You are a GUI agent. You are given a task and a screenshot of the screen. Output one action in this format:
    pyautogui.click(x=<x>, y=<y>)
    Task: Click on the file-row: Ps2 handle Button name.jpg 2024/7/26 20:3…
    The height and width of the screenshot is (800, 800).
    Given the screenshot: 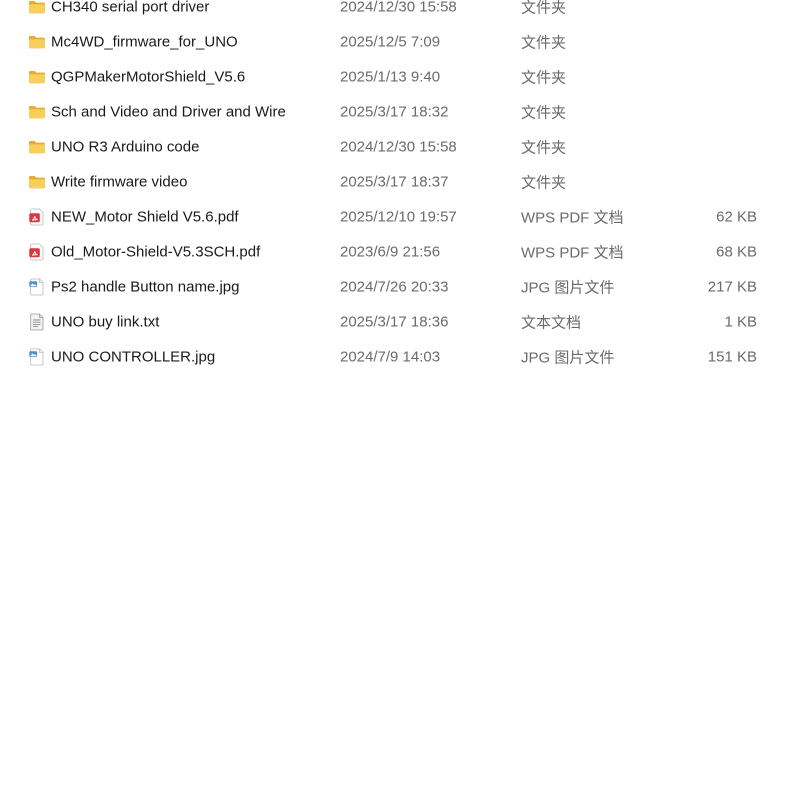 What is the action you would take?
    pyautogui.click(x=400, y=287)
    